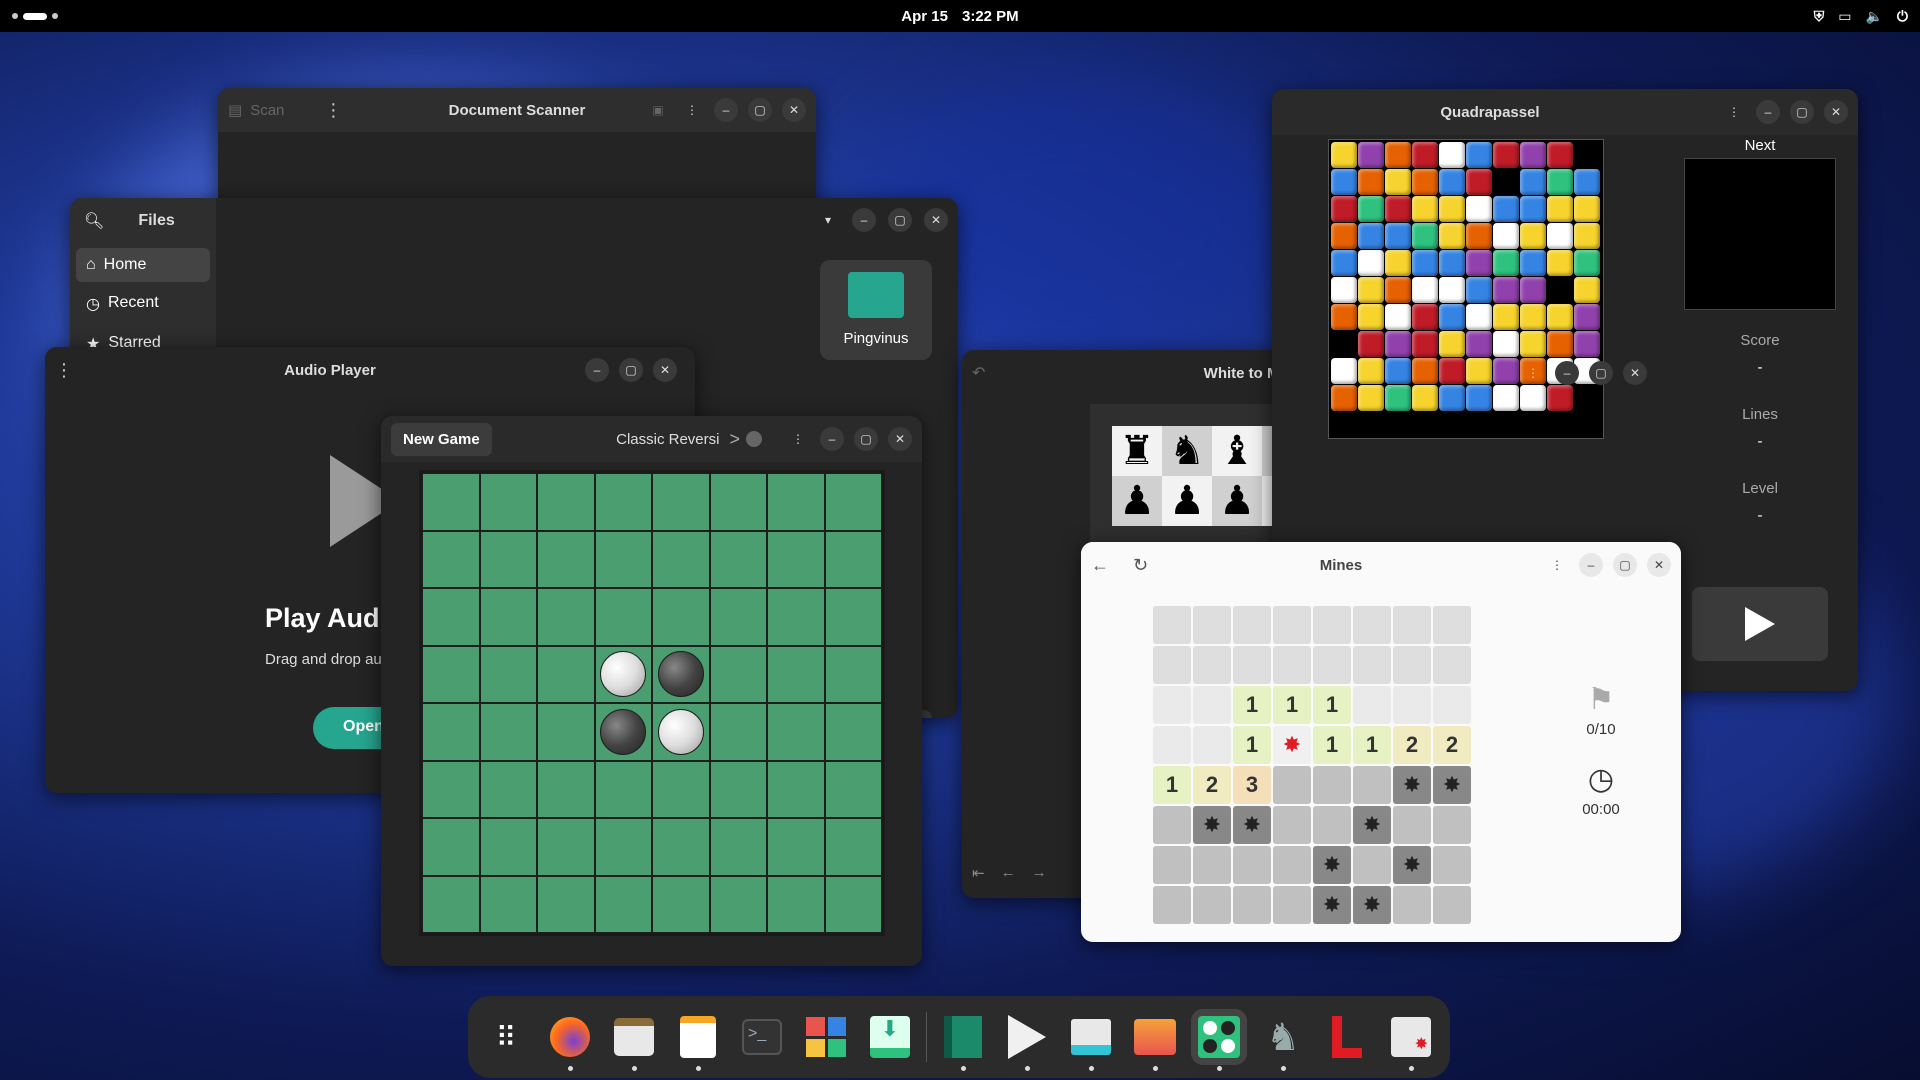 This screenshot has height=1080, width=1920. What do you see at coordinates (876, 310) in the screenshot?
I see `folder-item: Pingvinus` at bounding box center [876, 310].